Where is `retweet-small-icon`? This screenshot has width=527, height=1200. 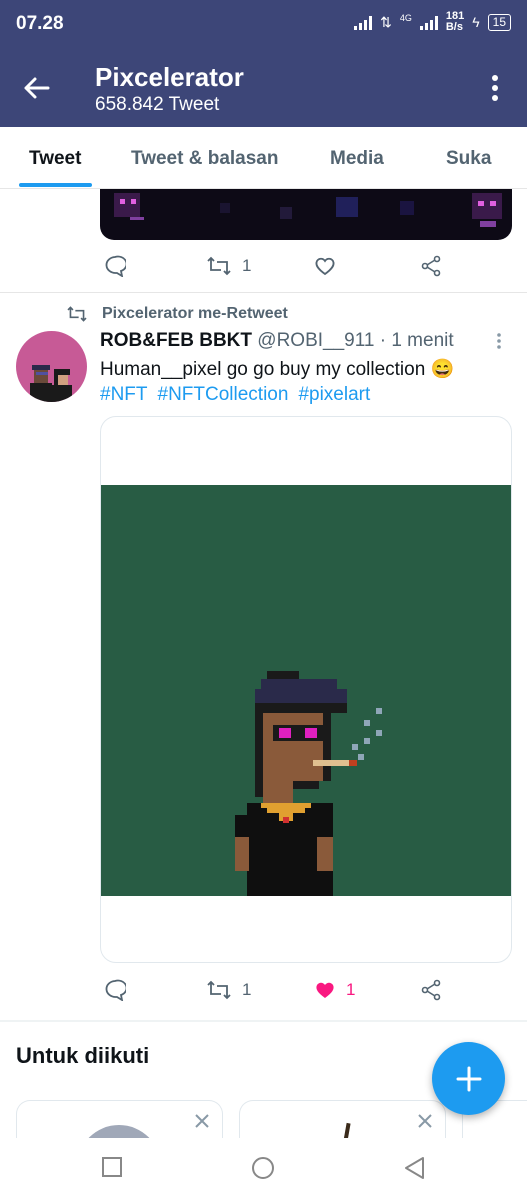 retweet-small-icon is located at coordinates (77, 314).